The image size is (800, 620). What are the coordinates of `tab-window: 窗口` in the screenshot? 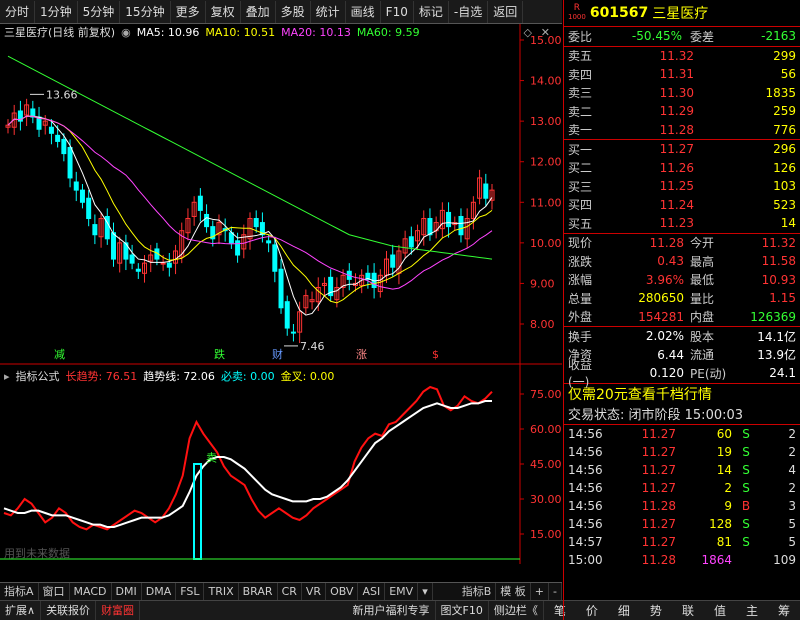 It's located at (54, 591).